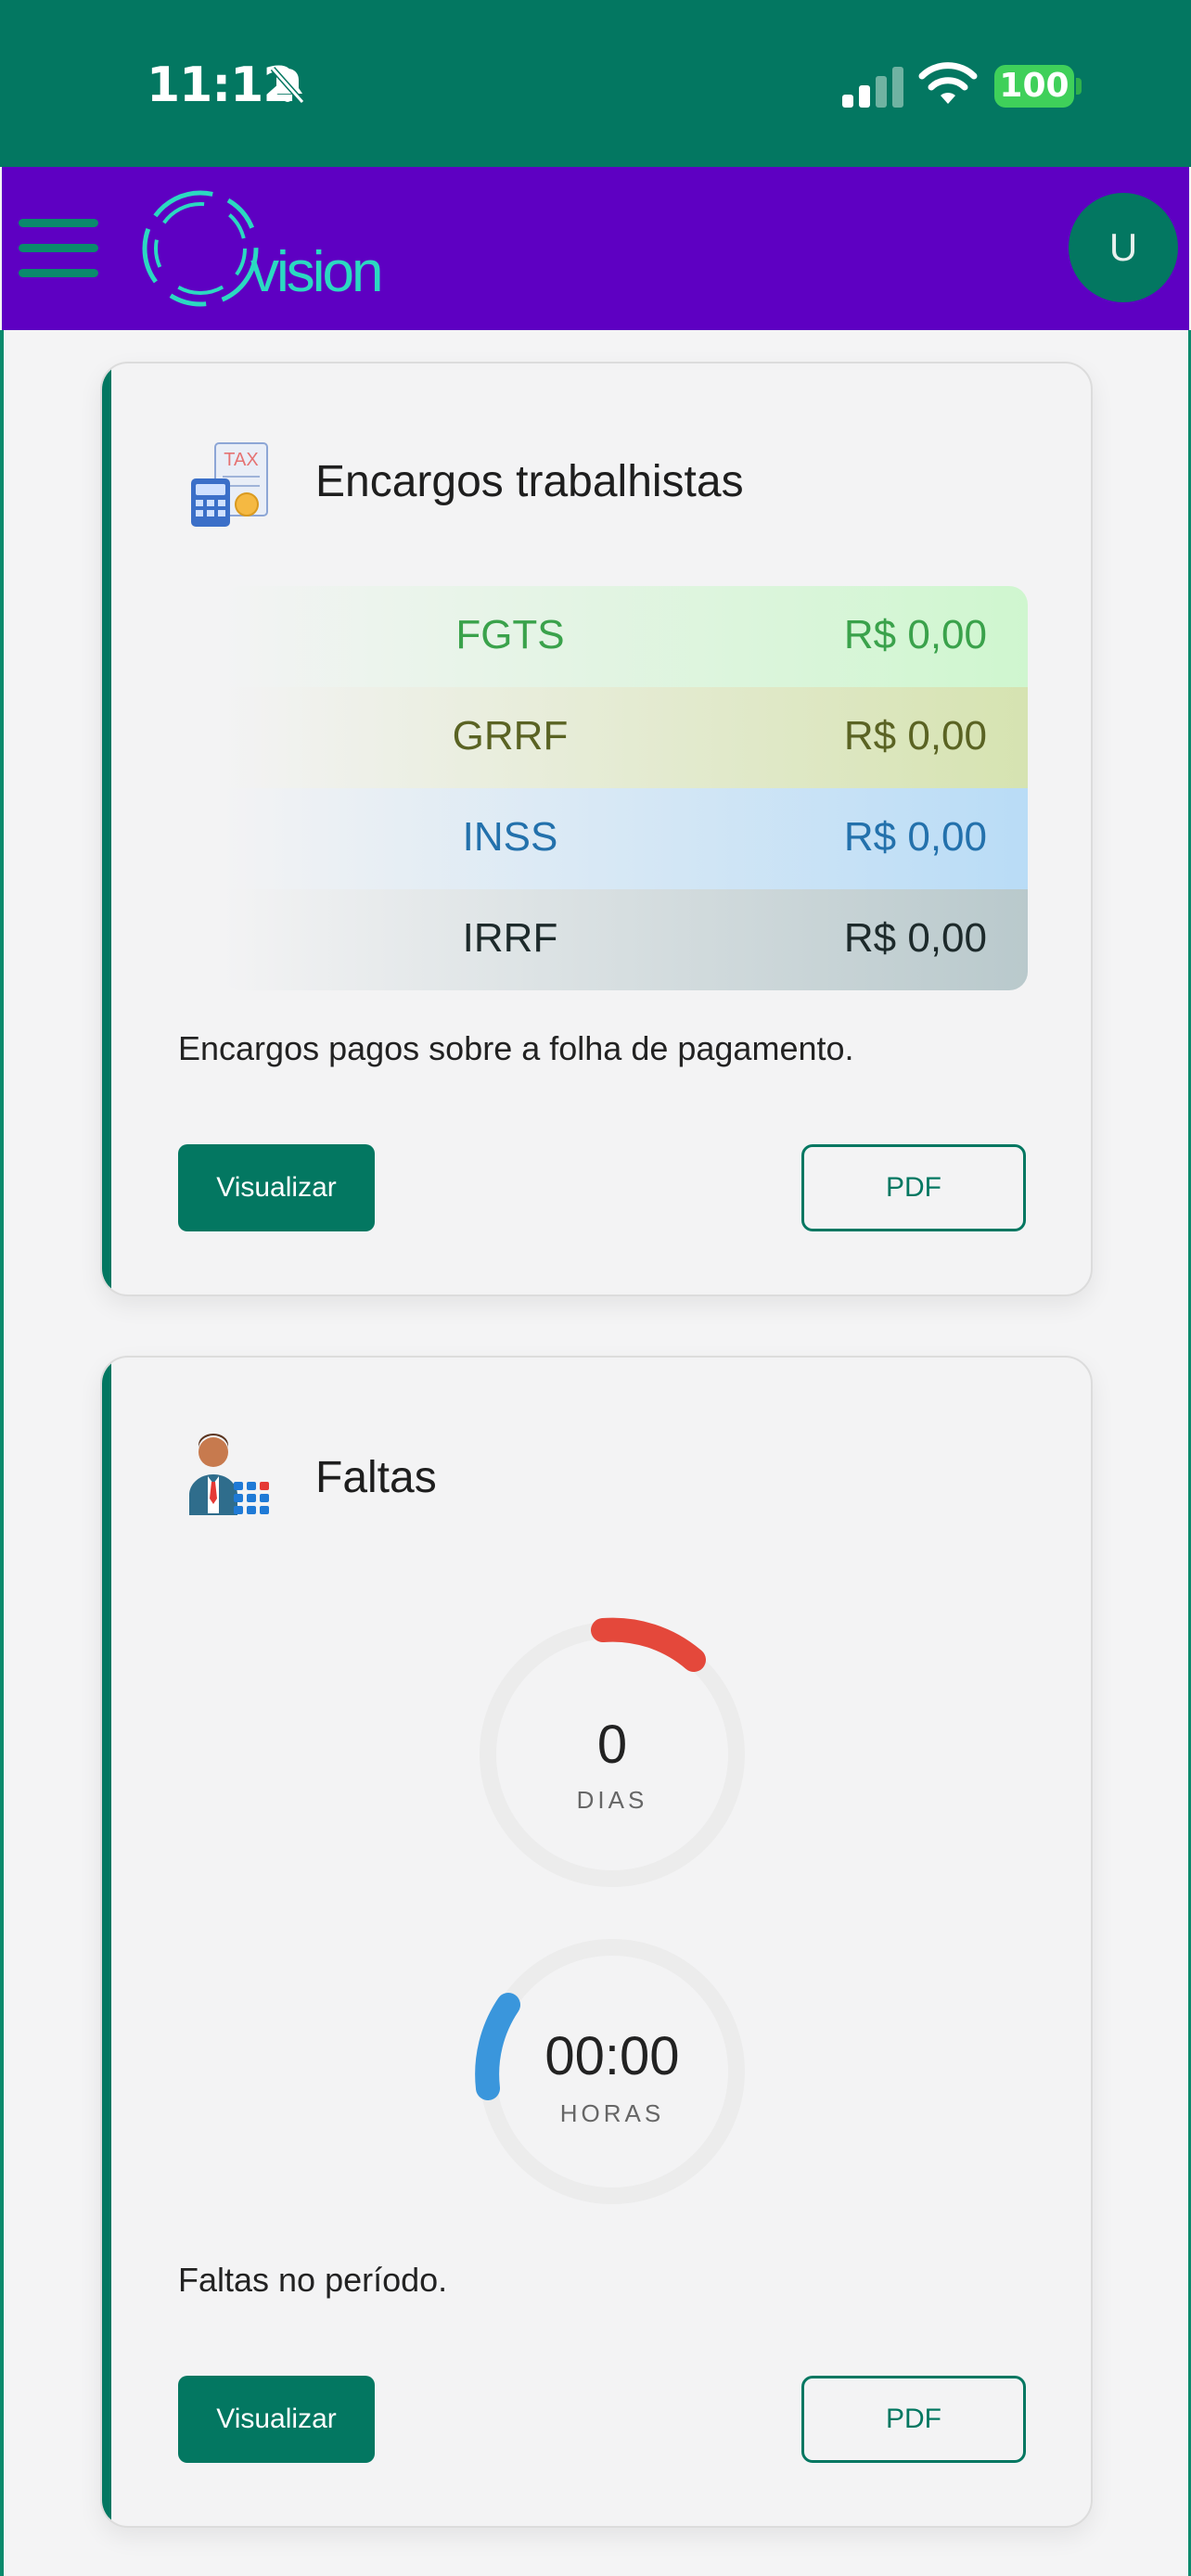 Image resolution: width=1191 pixels, height=2576 pixels. I want to click on days-value: 0, so click(612, 1745).